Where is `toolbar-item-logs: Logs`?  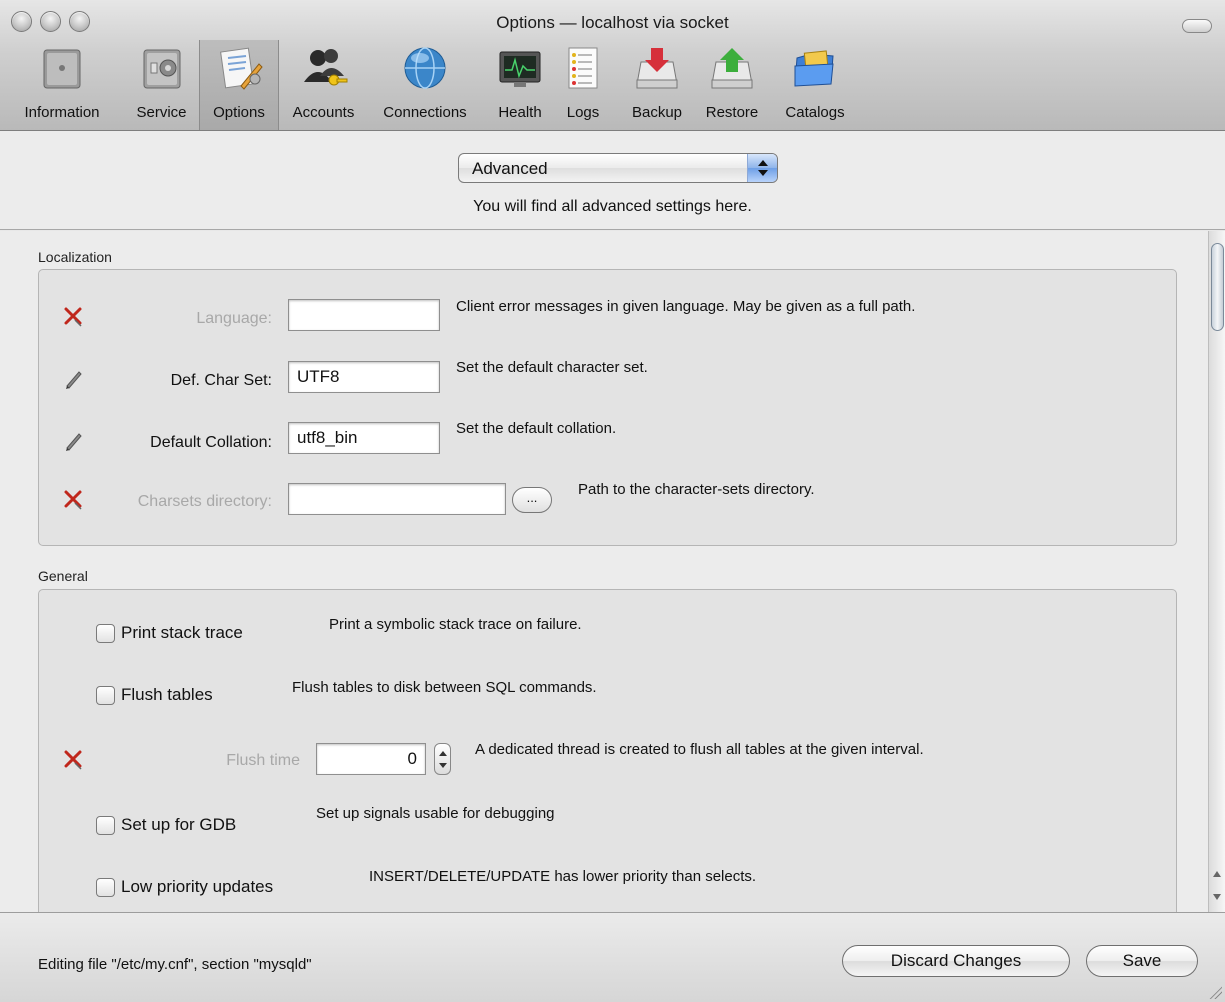 toolbar-item-logs: Logs is located at coordinates (583, 85).